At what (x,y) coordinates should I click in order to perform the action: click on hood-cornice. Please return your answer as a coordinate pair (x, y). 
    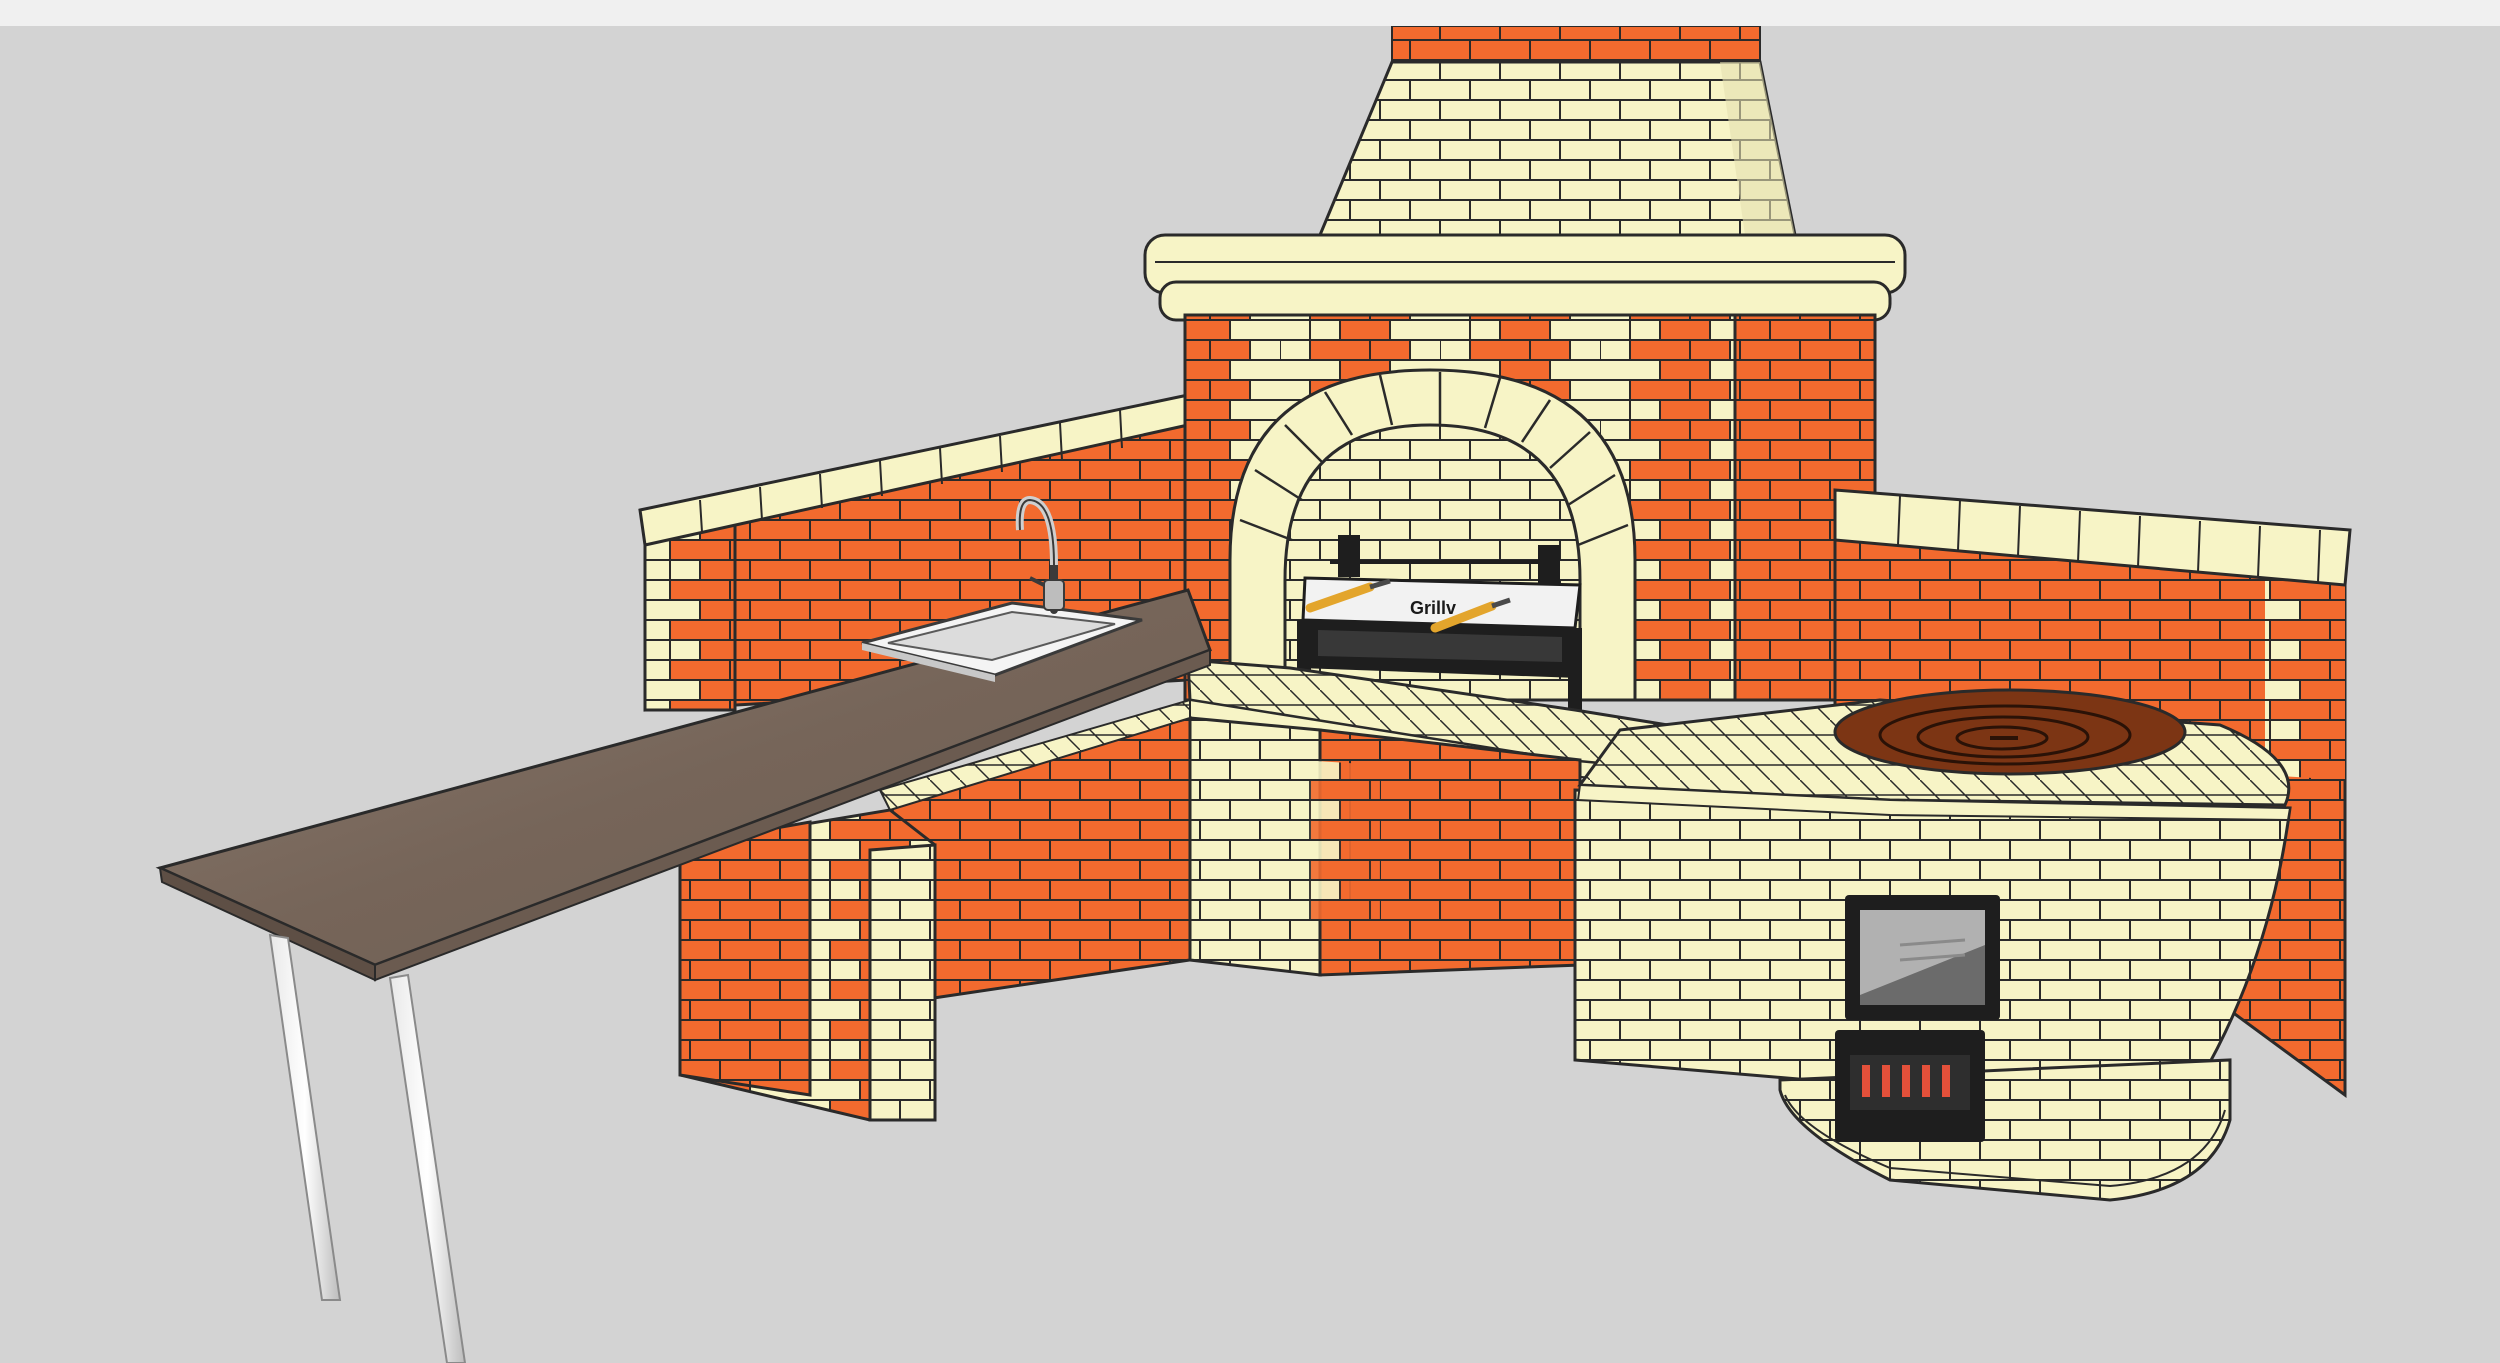
    Looking at the image, I should click on (1525, 277).